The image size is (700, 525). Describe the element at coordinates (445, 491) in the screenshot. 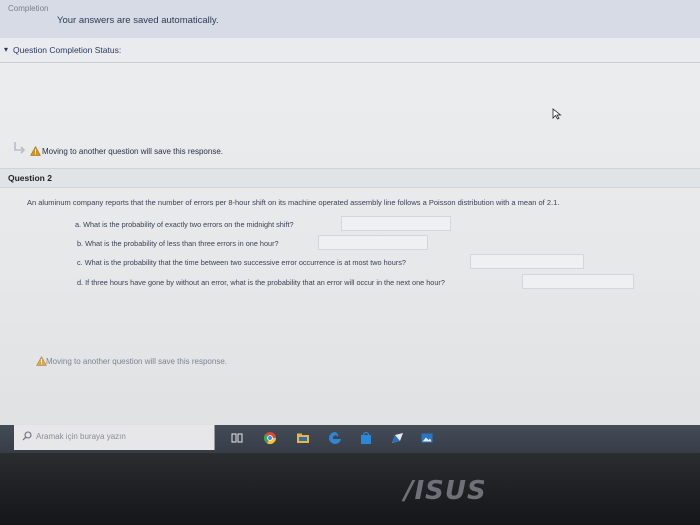

I see `asus-logo: /ISUS` at that location.